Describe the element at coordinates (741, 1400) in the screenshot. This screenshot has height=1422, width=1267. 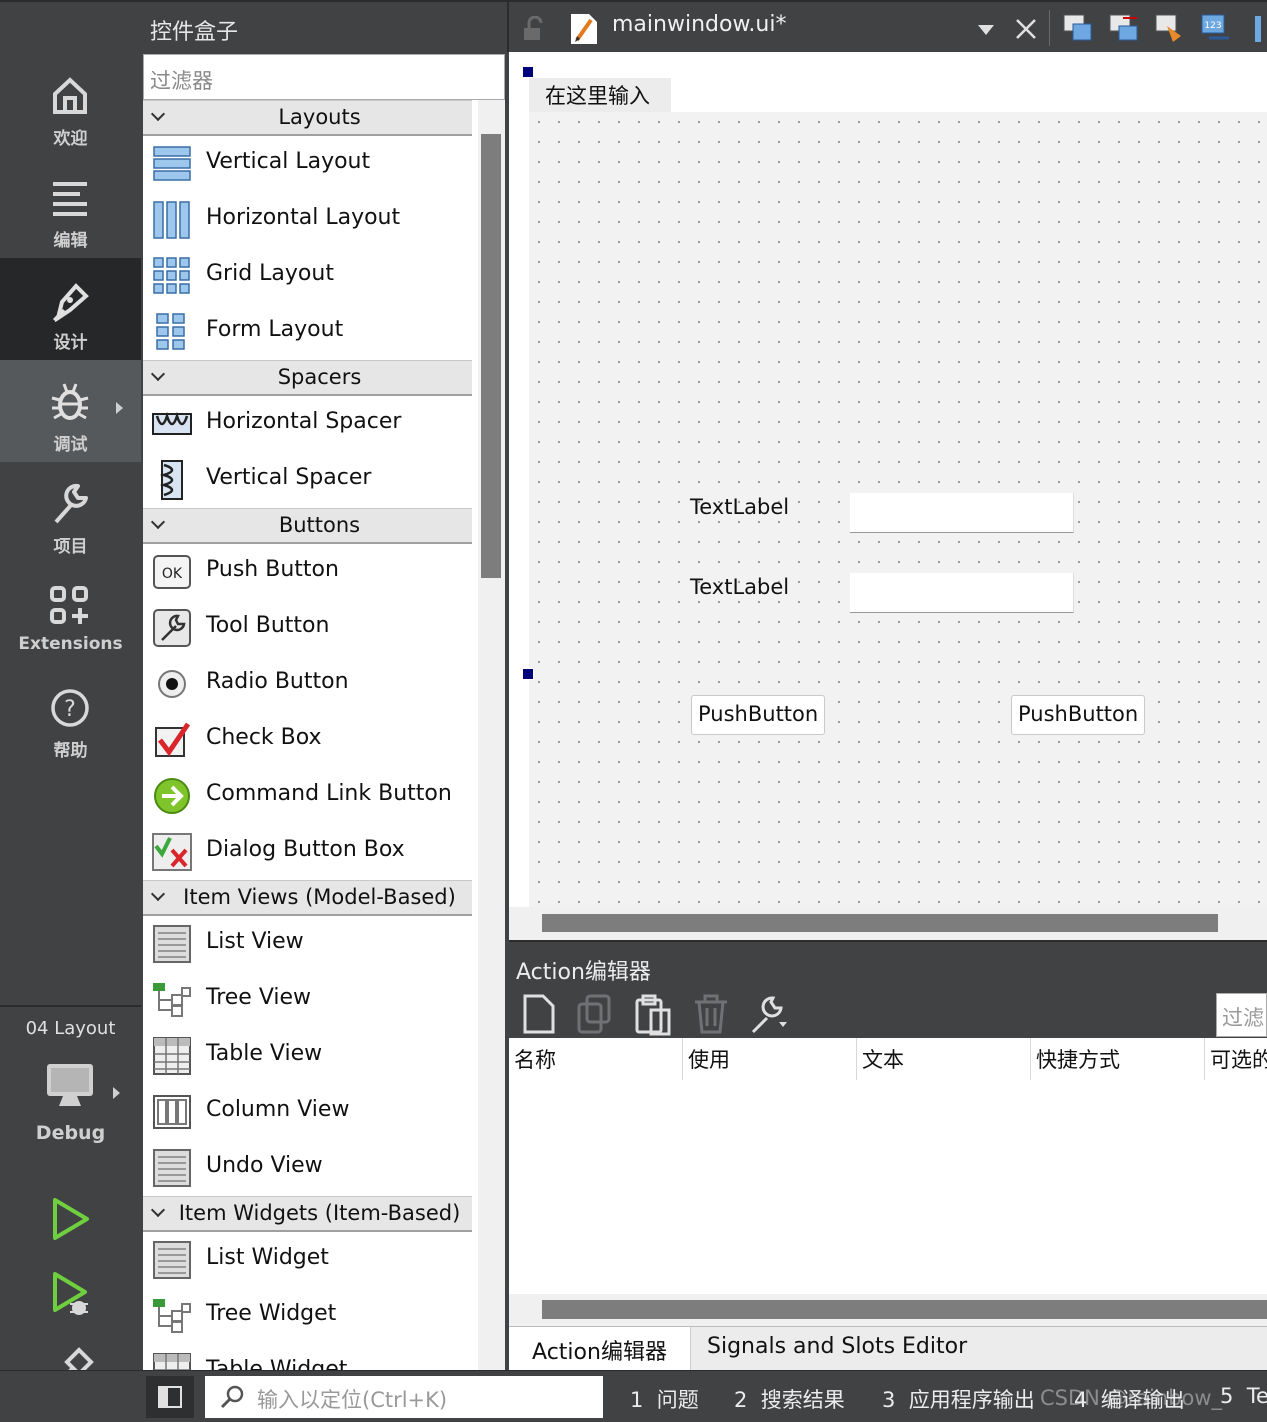
I see `tab-number: 2` at that location.